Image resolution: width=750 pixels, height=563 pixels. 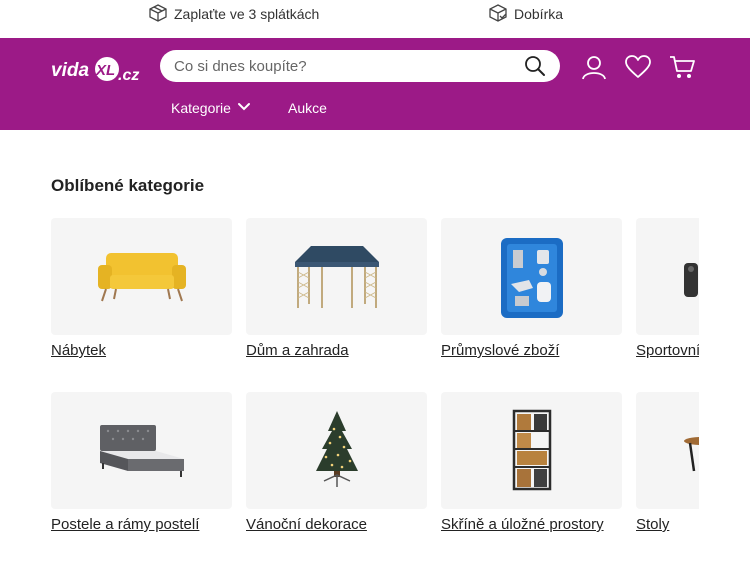 I want to click on svg-text: vida, so click(x=70, y=70).